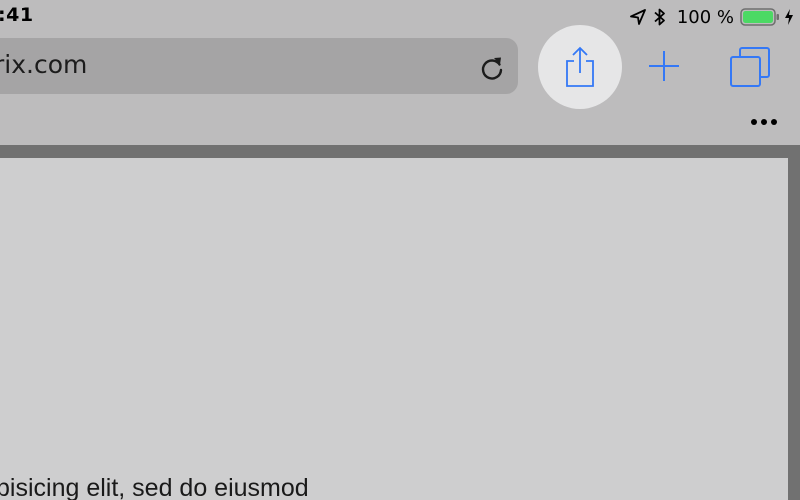  Describe the element at coordinates (660, 17) in the screenshot. I see `bluetooth-icon` at that location.